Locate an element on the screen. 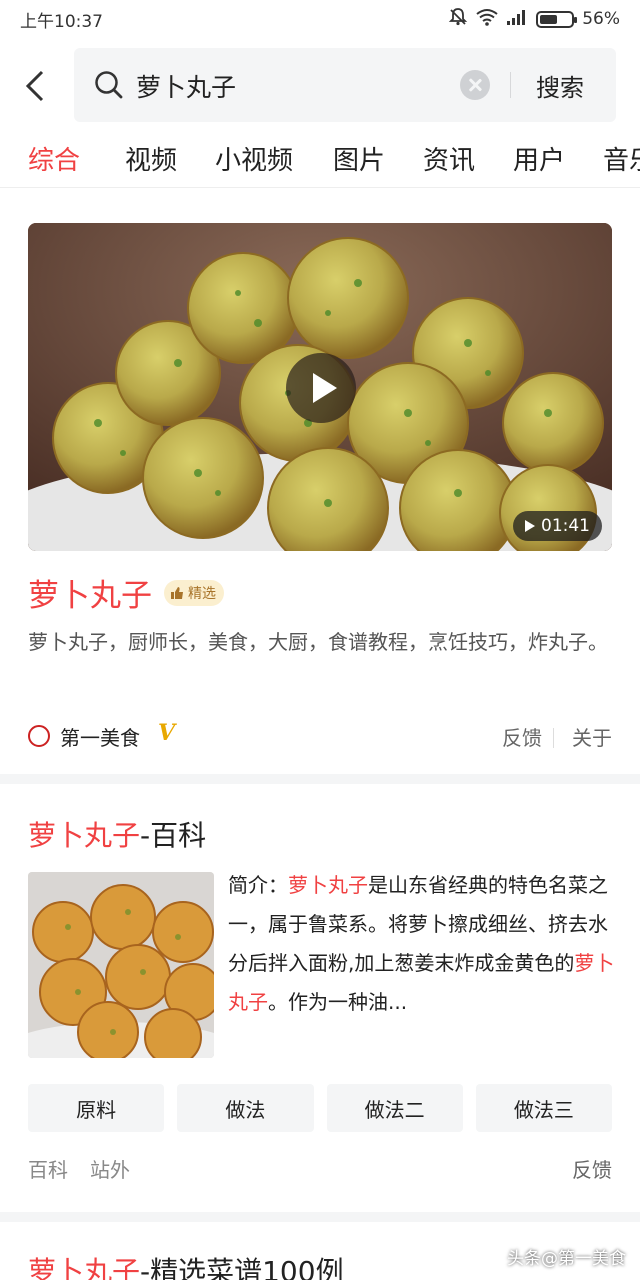 The image size is (640, 1280). baike-external-tag: 站外 is located at coordinates (110, 1170).